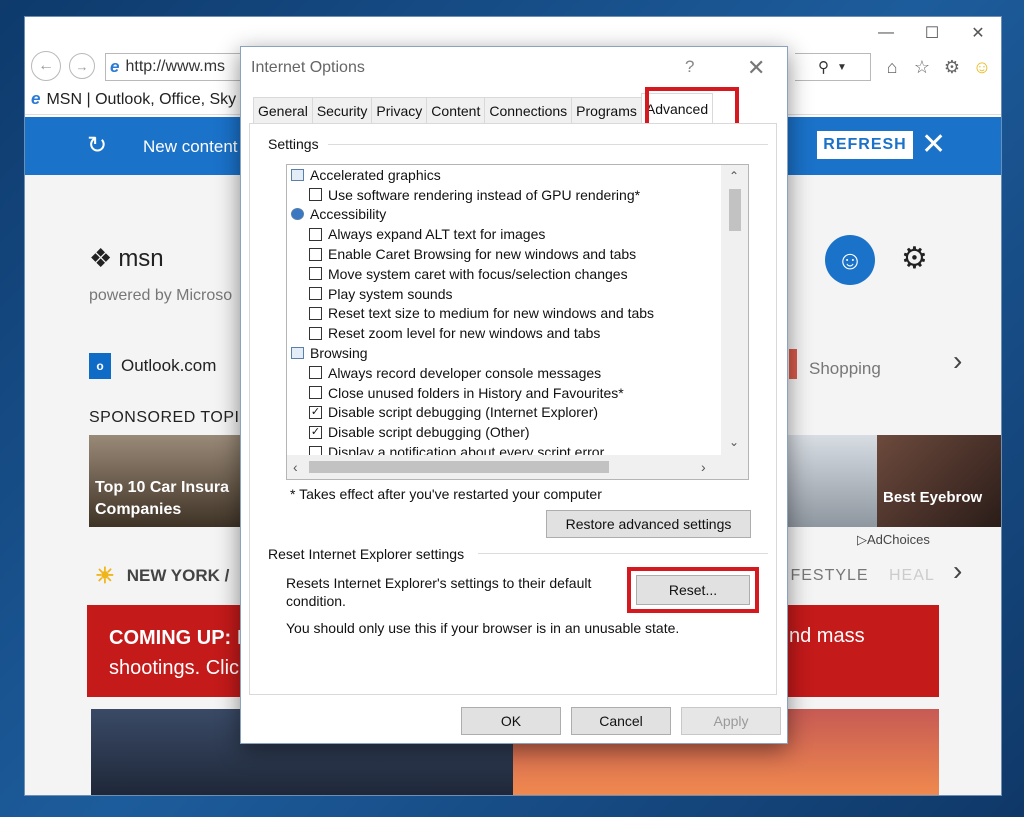 This screenshot has height=817, width=1024. I want to click on gear-icon: ⚙, so click(952, 67).